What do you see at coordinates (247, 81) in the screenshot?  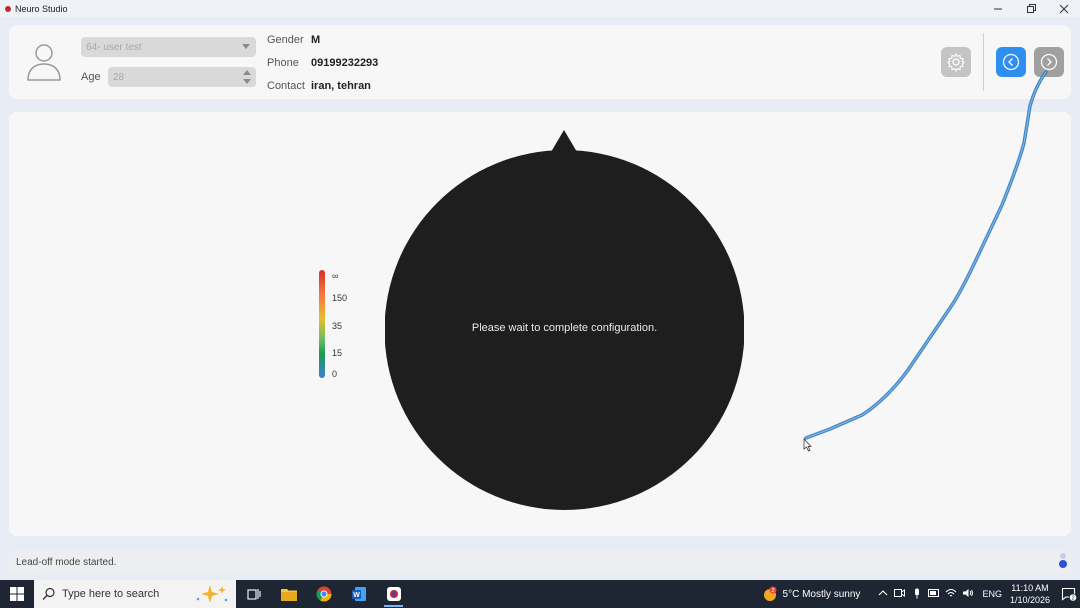 I see `spin-down-icon` at bounding box center [247, 81].